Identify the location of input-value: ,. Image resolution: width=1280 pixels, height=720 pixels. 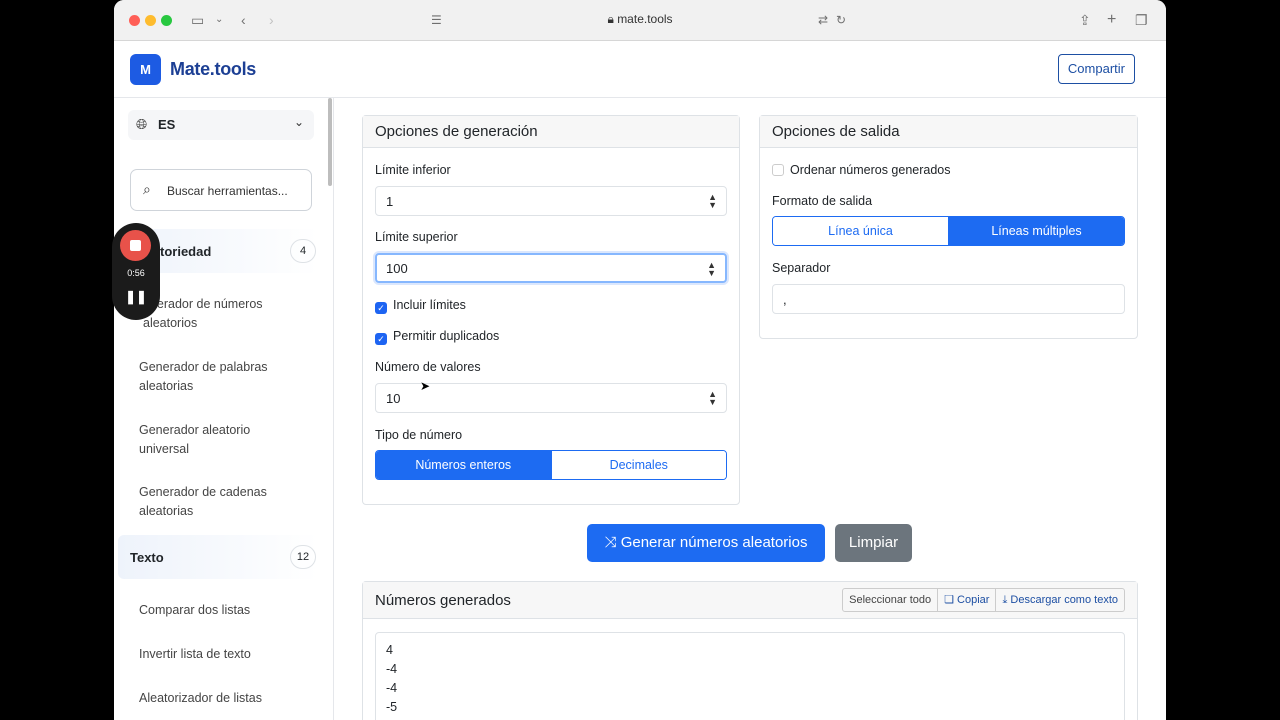
(785, 299).